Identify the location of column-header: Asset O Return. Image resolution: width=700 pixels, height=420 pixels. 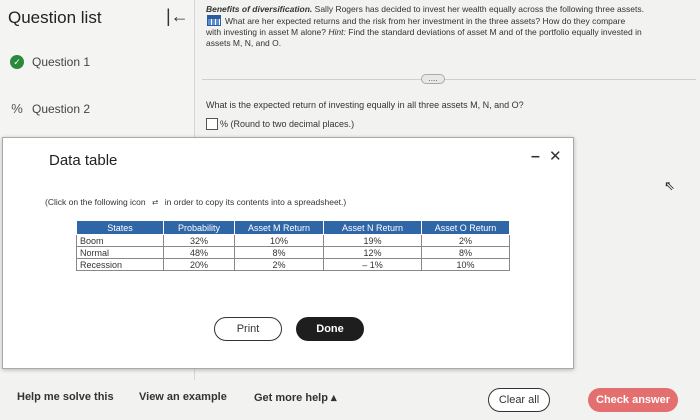
(465, 227).